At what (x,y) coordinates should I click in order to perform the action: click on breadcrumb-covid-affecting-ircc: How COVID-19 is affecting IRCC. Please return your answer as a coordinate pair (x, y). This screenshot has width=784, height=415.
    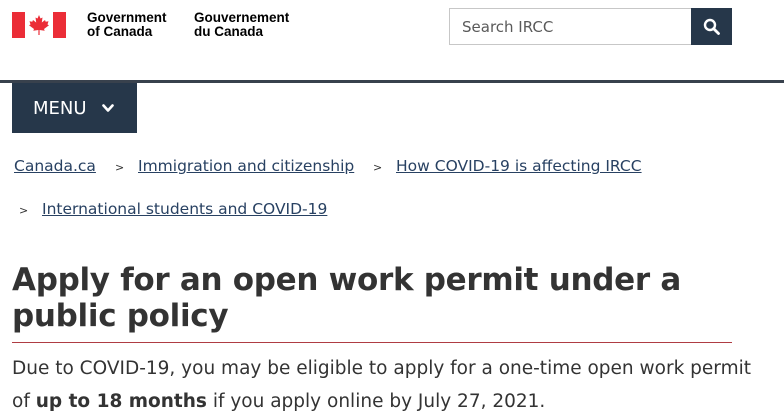
    Looking at the image, I should click on (519, 166).